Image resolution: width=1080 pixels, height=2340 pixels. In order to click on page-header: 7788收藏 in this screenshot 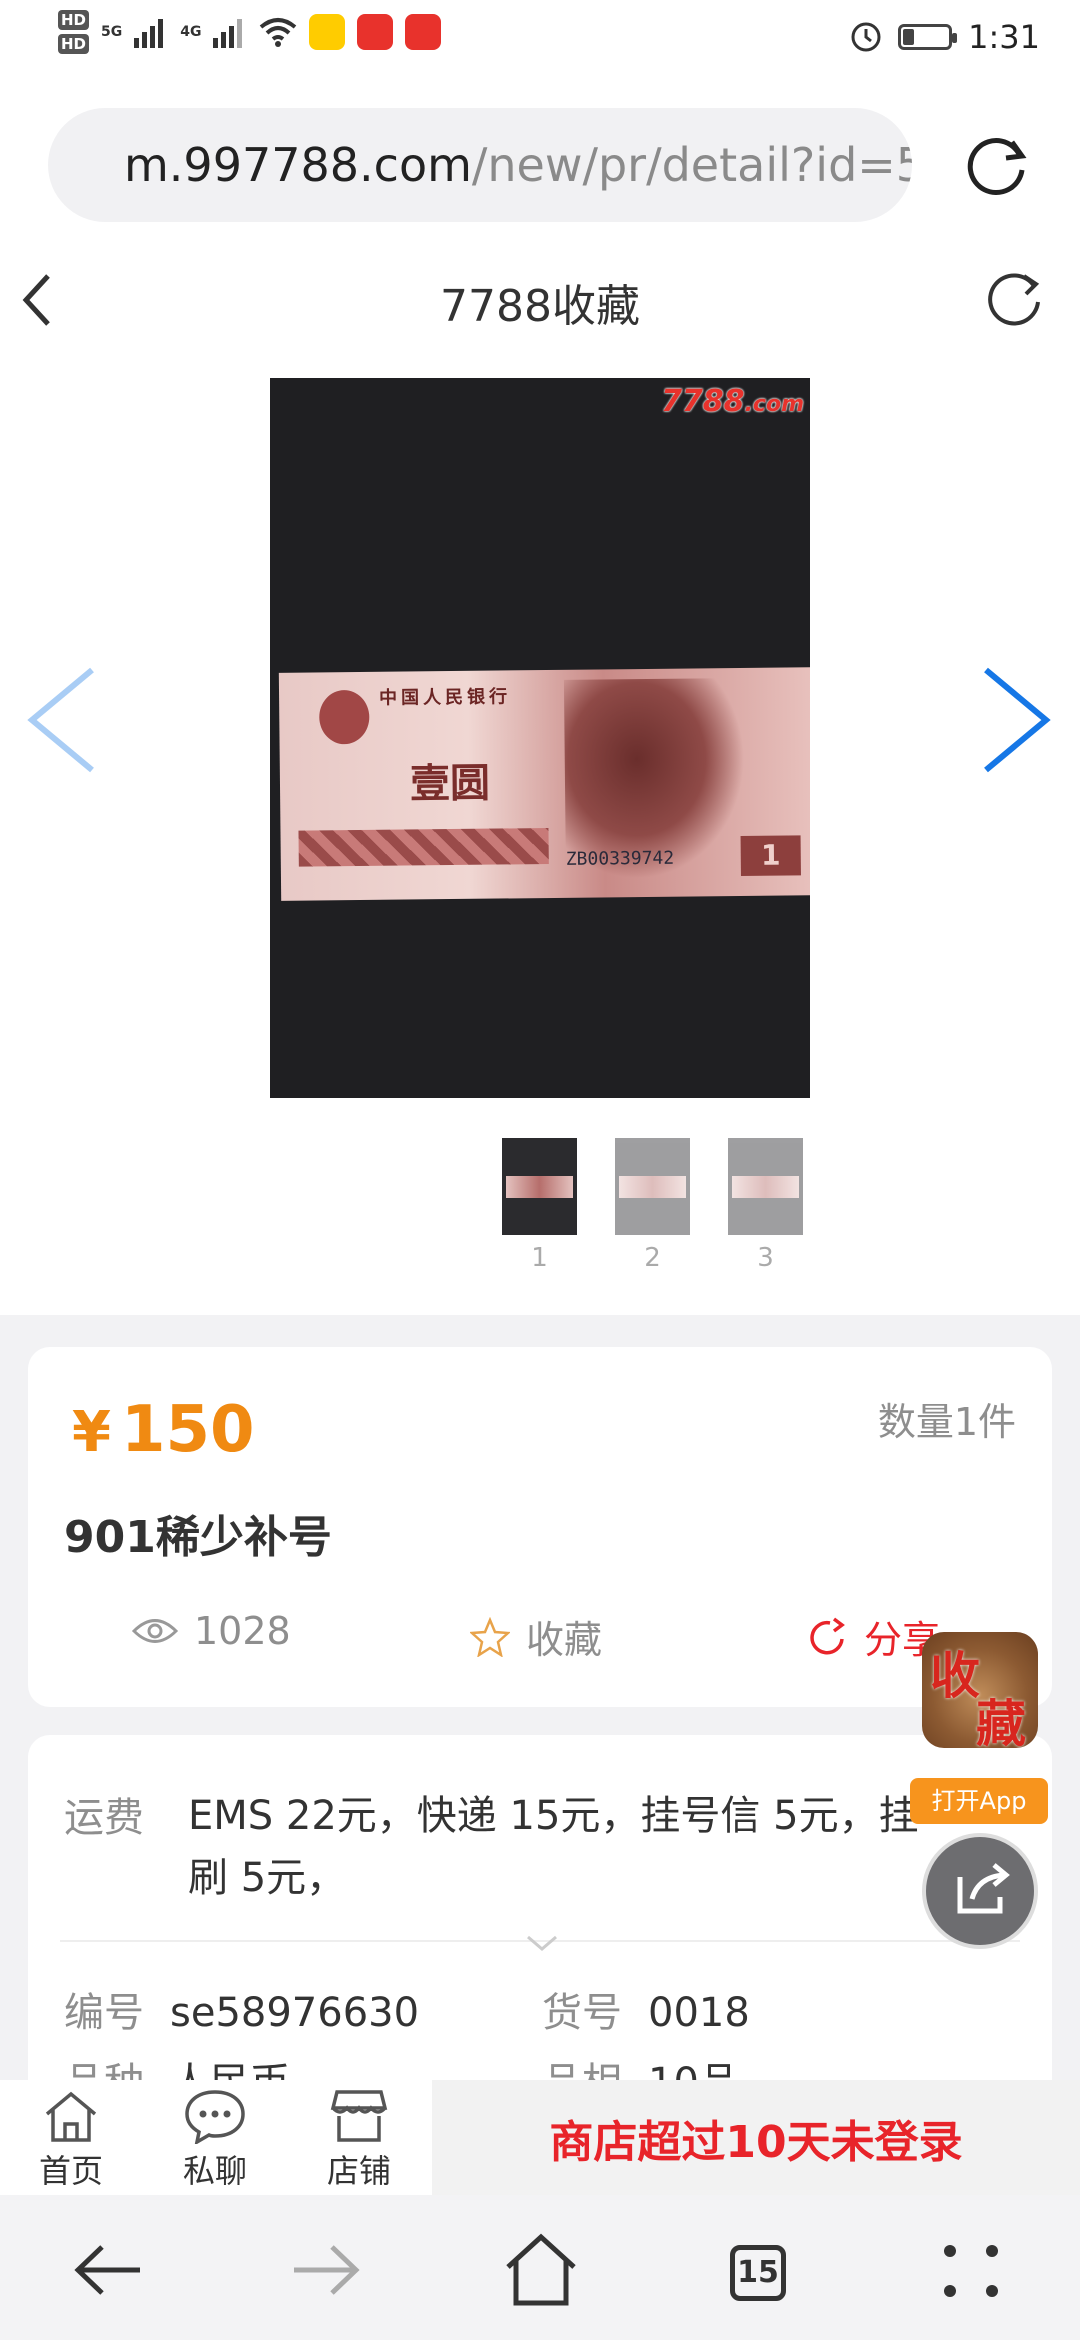, I will do `click(540, 300)`.